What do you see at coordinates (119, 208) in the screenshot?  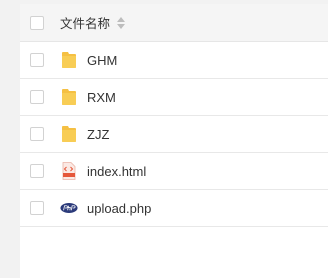 I see `file-name: upload.php` at bounding box center [119, 208].